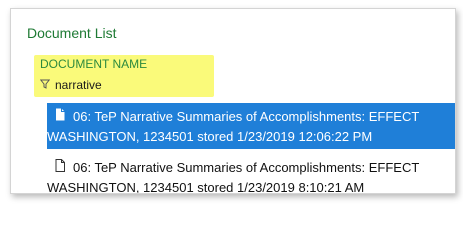  Describe the element at coordinates (93, 64) in the screenshot. I see `column-header-document-name: DOCUMENT NAME` at that location.